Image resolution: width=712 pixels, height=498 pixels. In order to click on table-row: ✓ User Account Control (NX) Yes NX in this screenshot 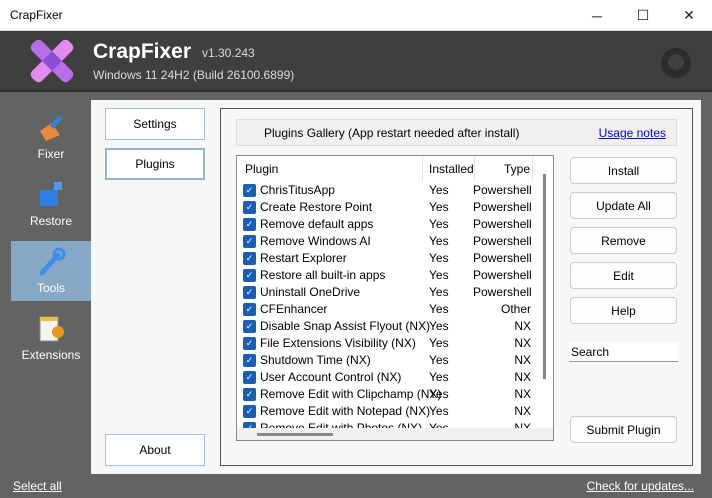, I will do `click(387, 377)`.